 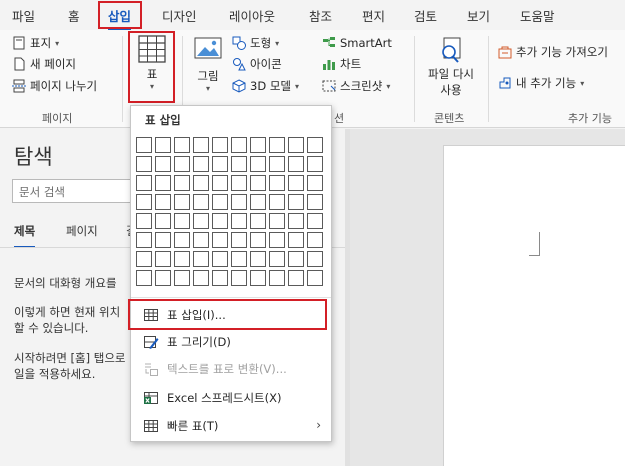 I want to click on tab-review: 검토, so click(x=425, y=15).